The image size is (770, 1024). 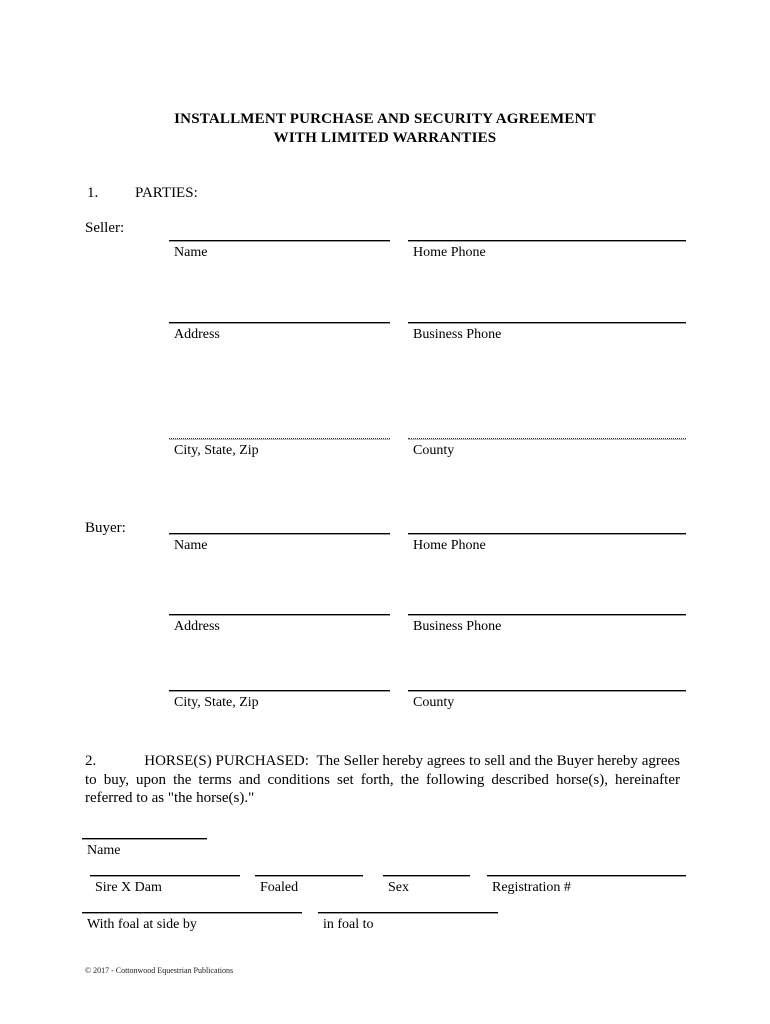 I want to click on seller-county-caption: County, so click(x=434, y=450).